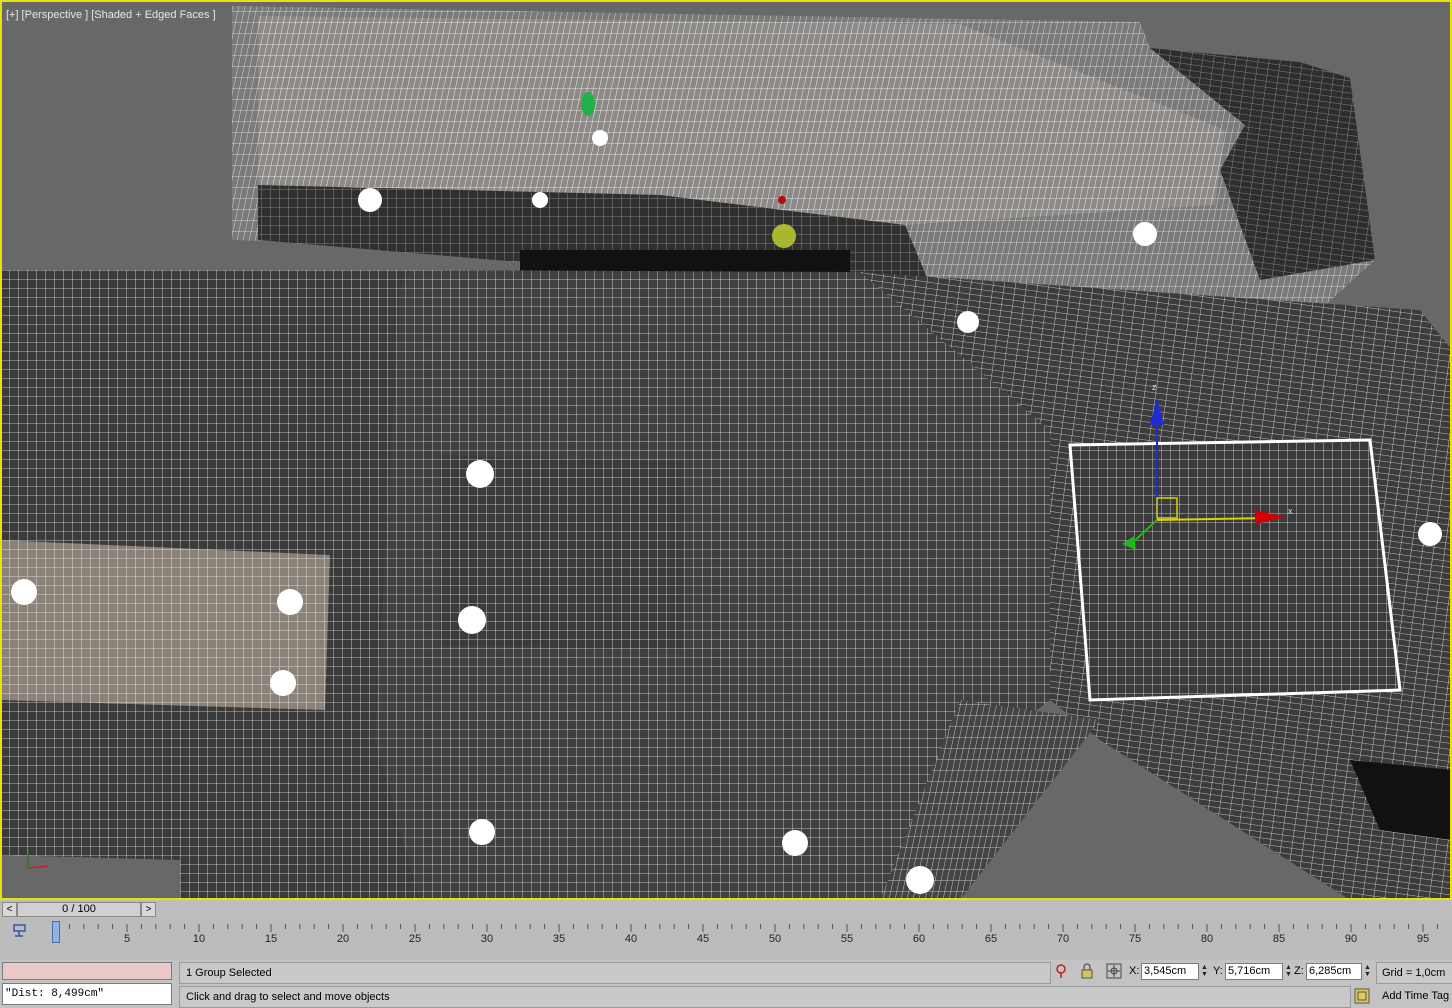 The width and height of the screenshot is (1452, 1008). I want to click on add-time-tag-label: Add Time Tag, so click(1416, 996).